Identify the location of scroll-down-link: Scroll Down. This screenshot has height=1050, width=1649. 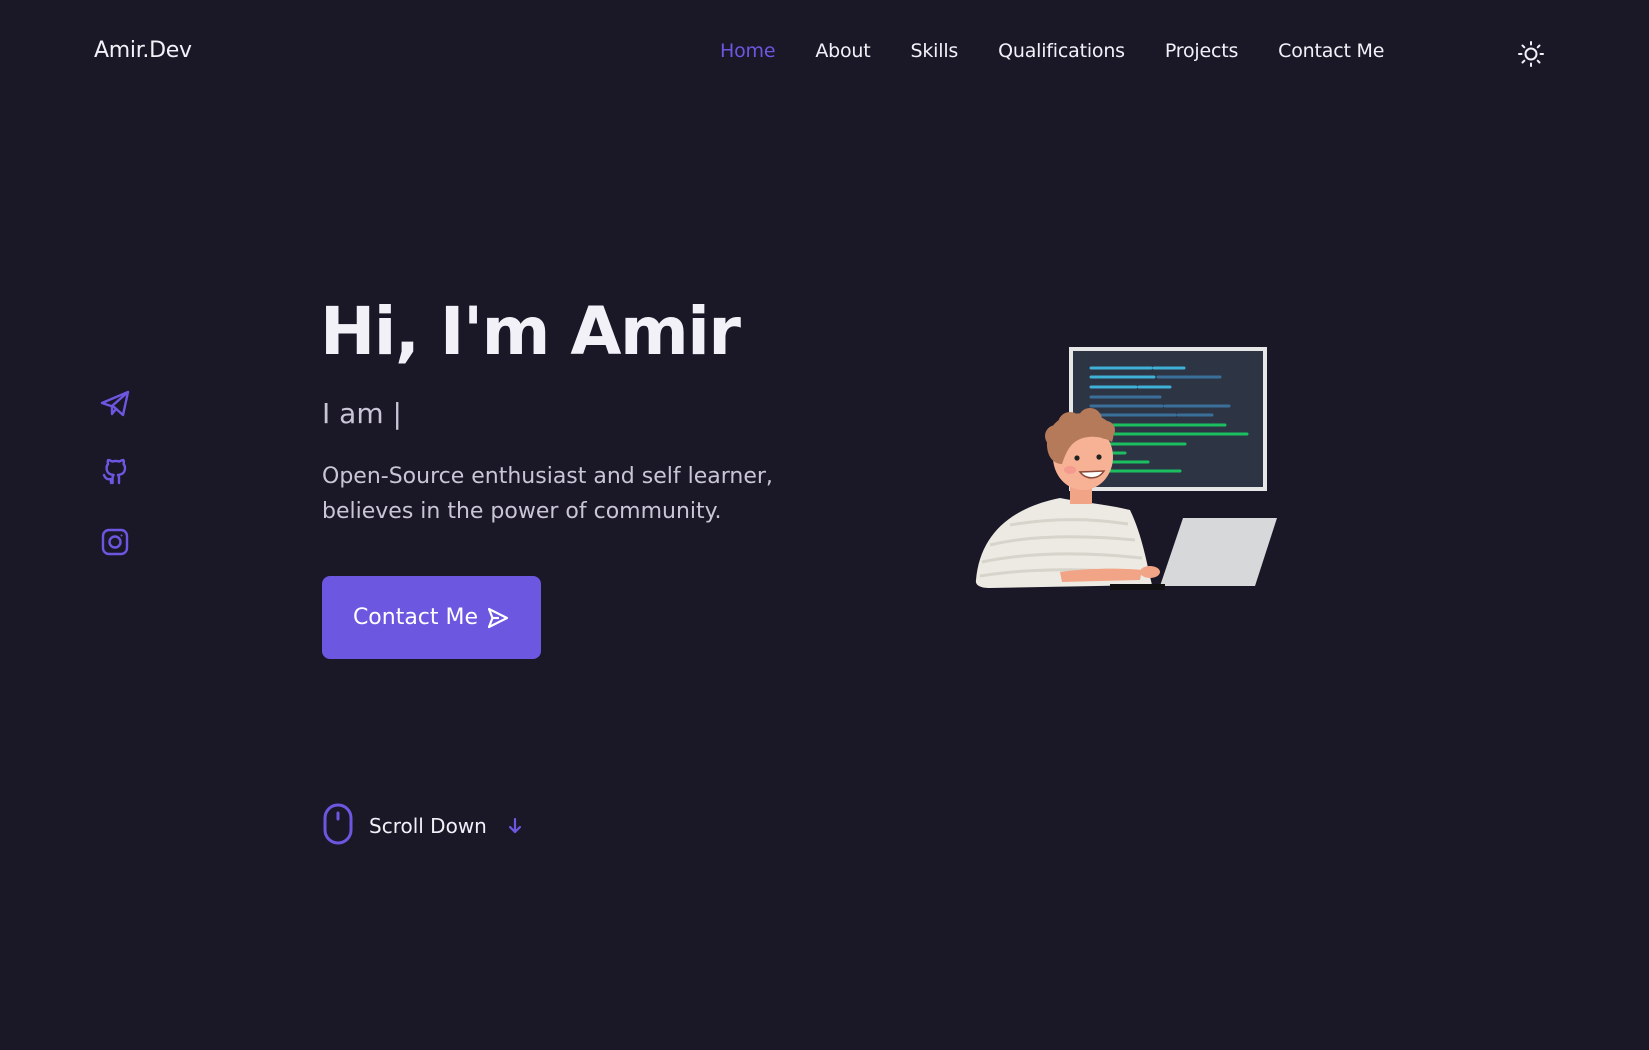
(424, 826).